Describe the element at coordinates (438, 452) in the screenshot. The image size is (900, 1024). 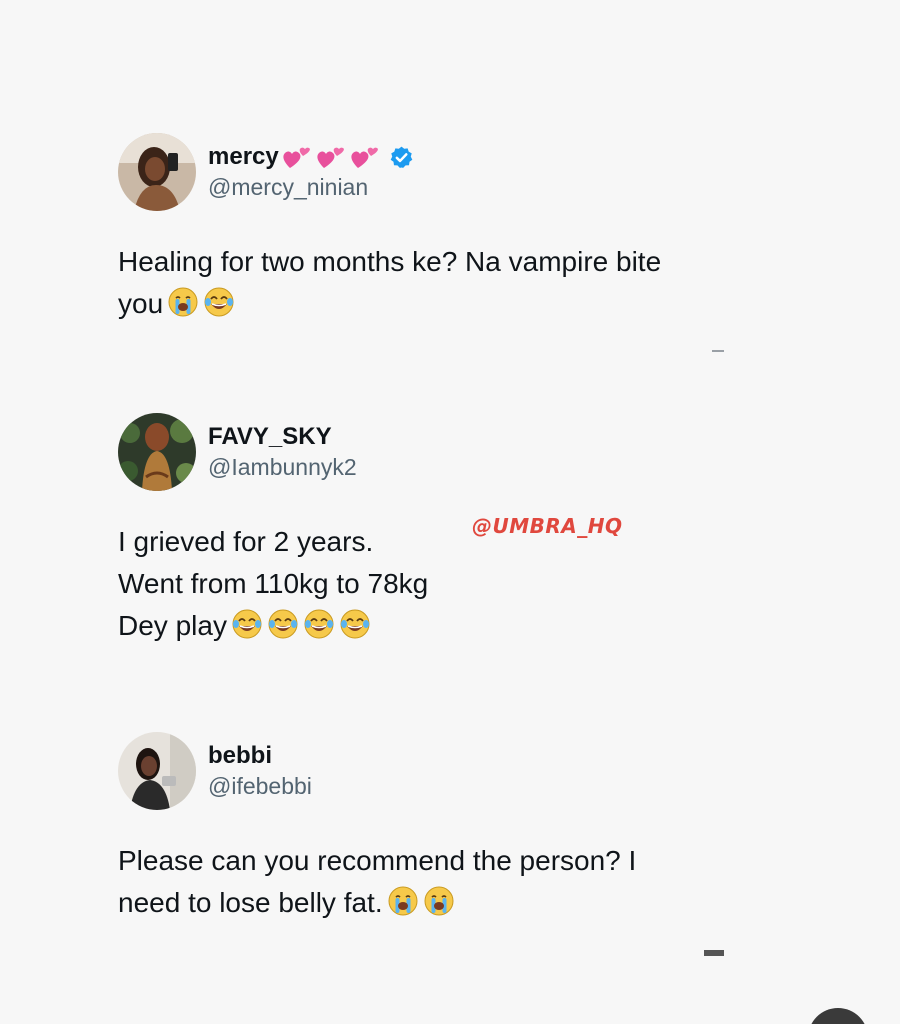
I see `tweet-header: FAVY_SKY @Iambunnyk2` at that location.